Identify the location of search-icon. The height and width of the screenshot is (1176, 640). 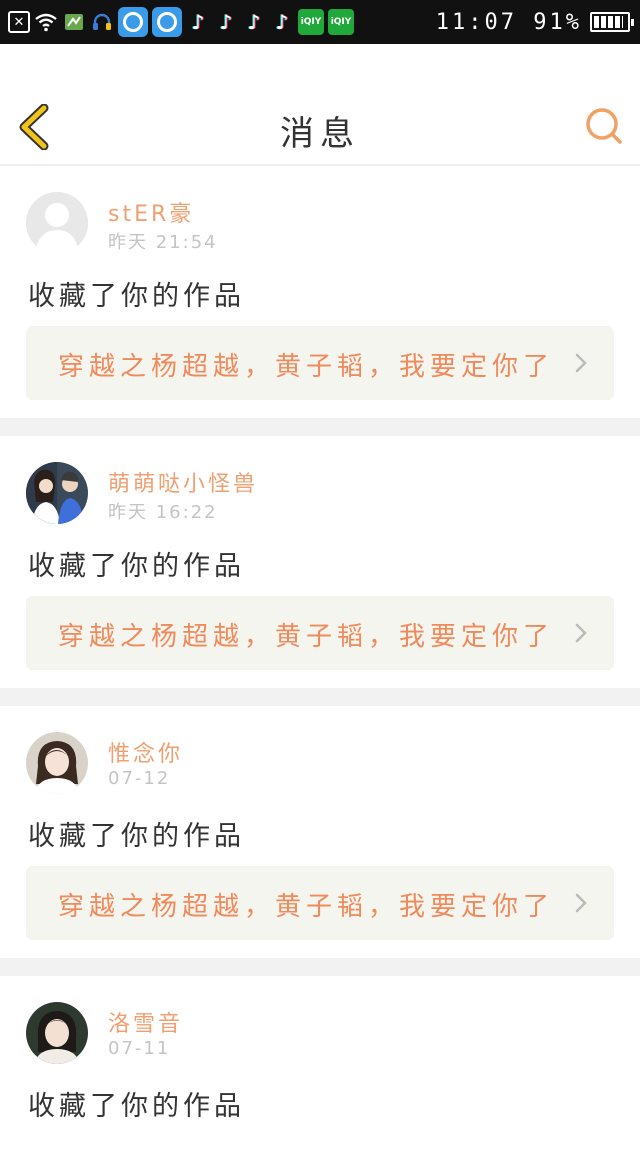
(604, 126).